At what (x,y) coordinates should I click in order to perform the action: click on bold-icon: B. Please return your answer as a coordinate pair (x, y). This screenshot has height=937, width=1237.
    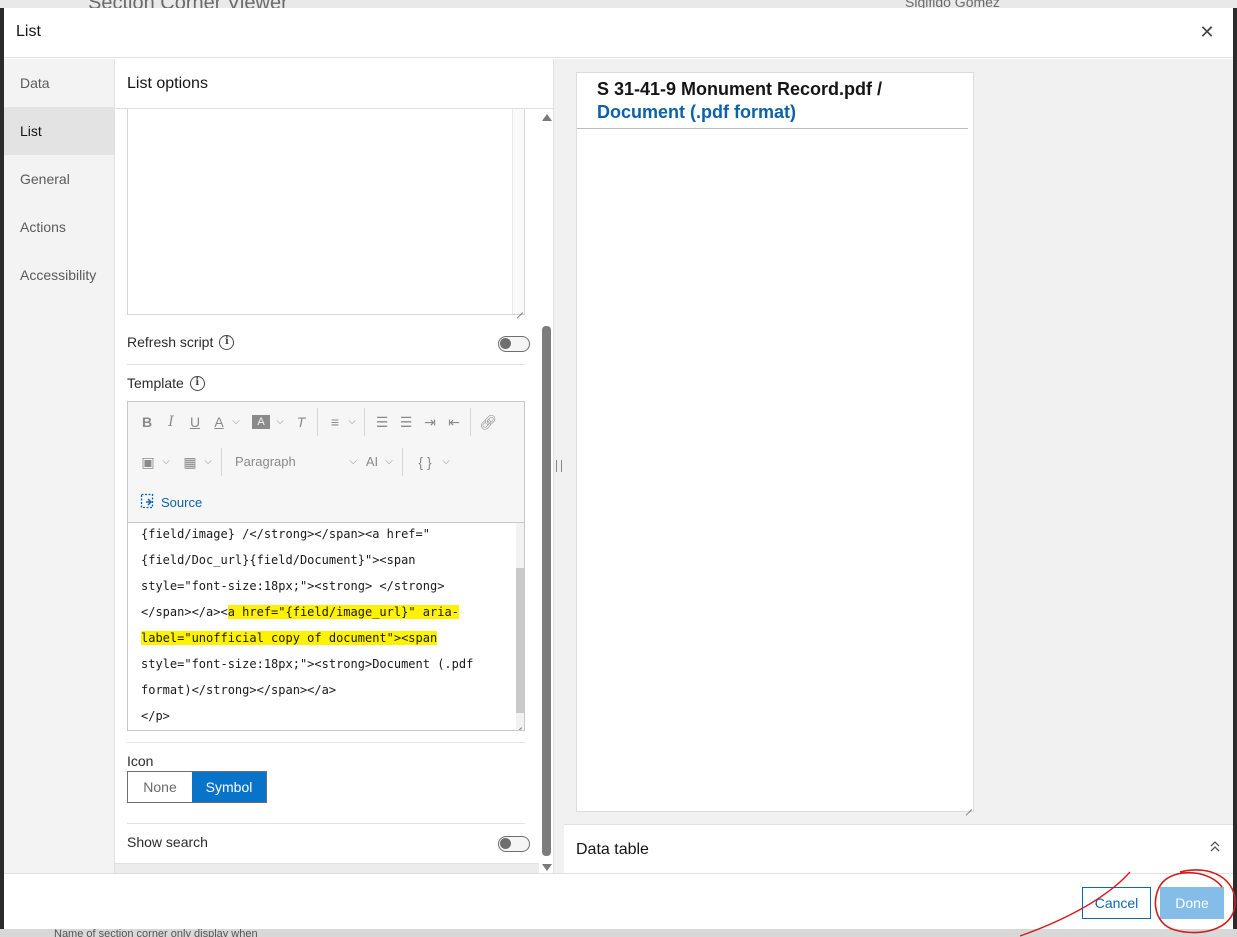
    Looking at the image, I should click on (147, 422).